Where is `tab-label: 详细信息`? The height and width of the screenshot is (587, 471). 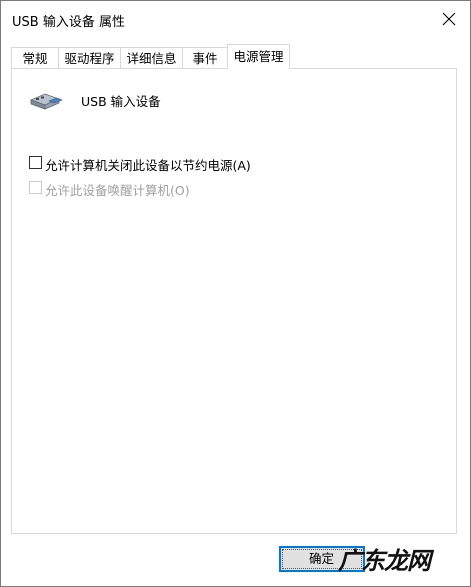
tab-label: 详细信息 is located at coordinates (151, 58).